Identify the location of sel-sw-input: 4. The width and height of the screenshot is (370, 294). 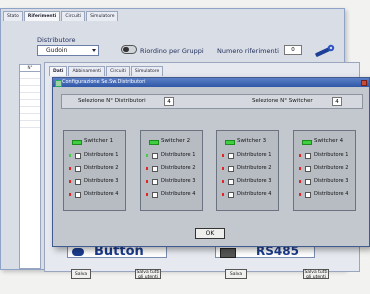
(337, 101).